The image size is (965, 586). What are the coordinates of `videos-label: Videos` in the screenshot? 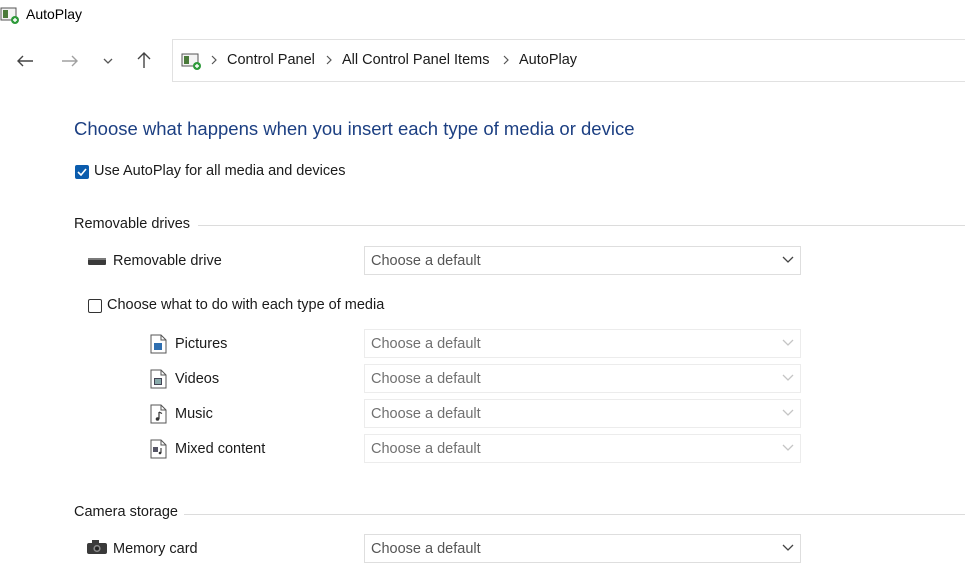 It's located at (197, 379).